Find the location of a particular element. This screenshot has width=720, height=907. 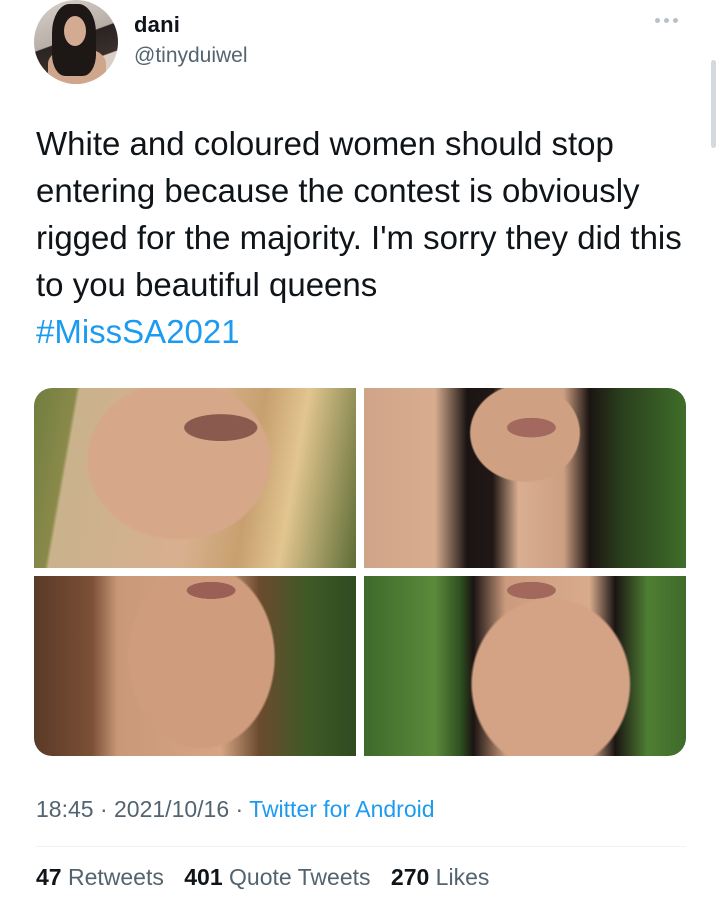

scrollbar is located at coordinates (713, 104).